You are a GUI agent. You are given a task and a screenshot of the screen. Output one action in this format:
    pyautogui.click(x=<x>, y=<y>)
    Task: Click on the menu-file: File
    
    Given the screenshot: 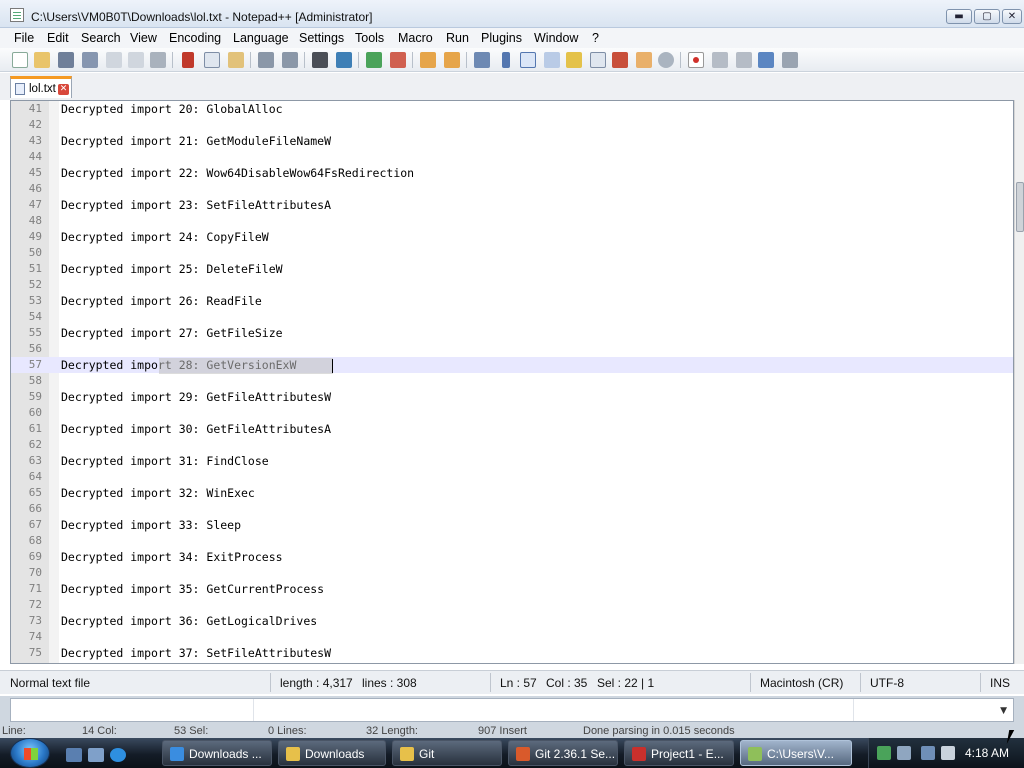 What is the action you would take?
    pyautogui.click(x=24, y=38)
    